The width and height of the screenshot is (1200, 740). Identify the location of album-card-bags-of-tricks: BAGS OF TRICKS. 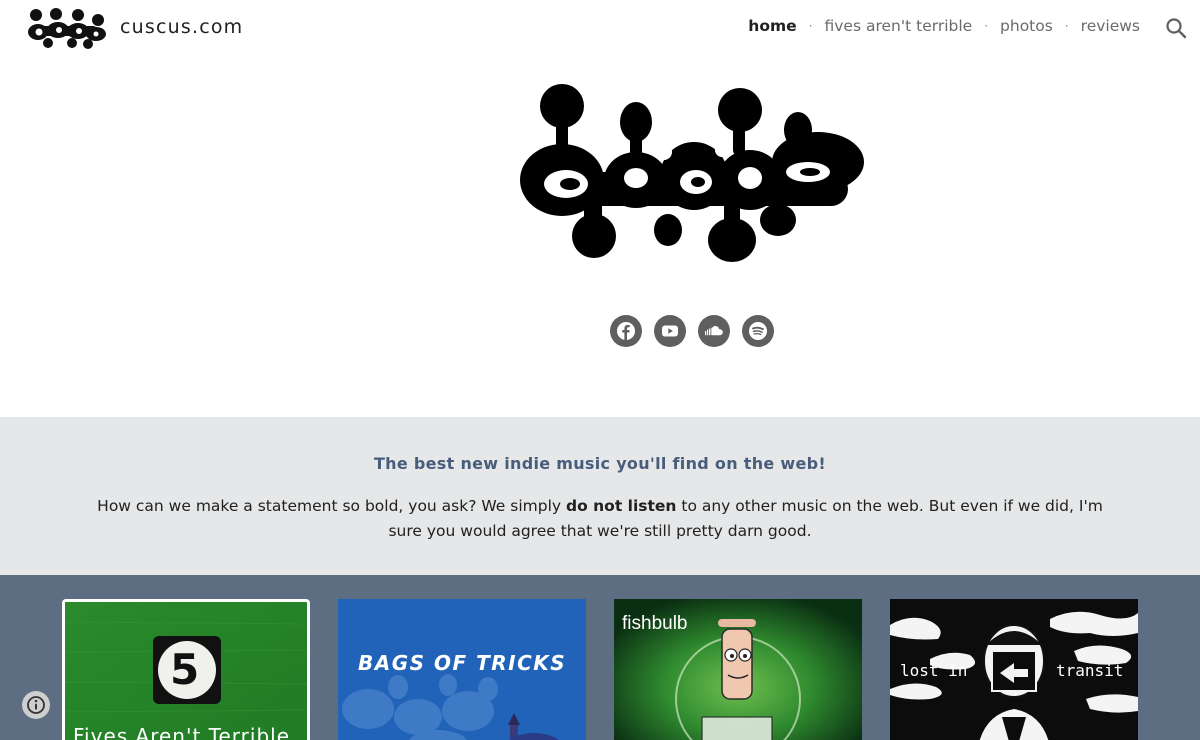
(462, 669).